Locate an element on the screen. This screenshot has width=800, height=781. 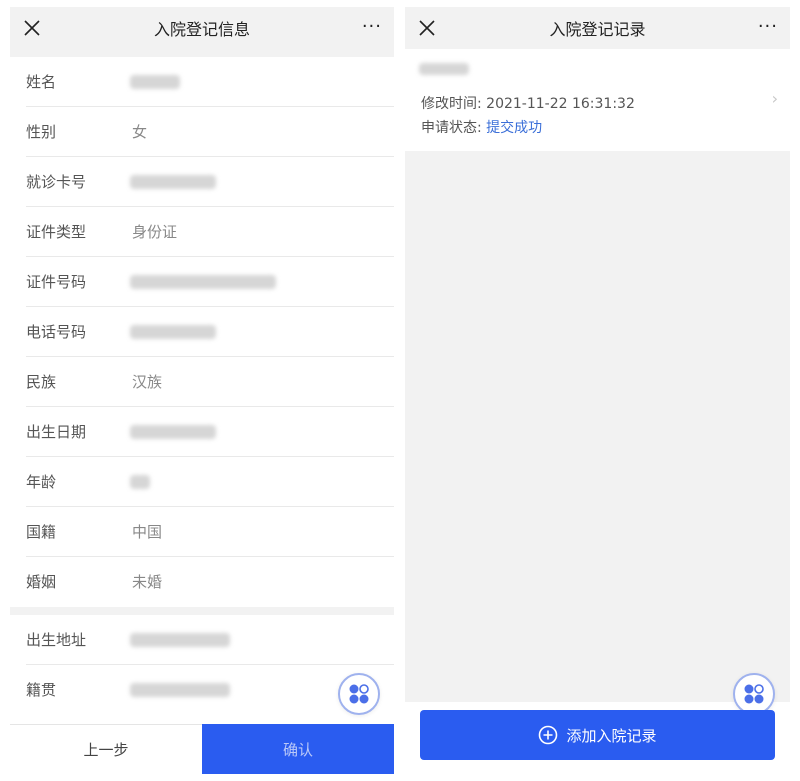
field-row-marital-status: 婚姻 未婚 is located at coordinates (202, 582).